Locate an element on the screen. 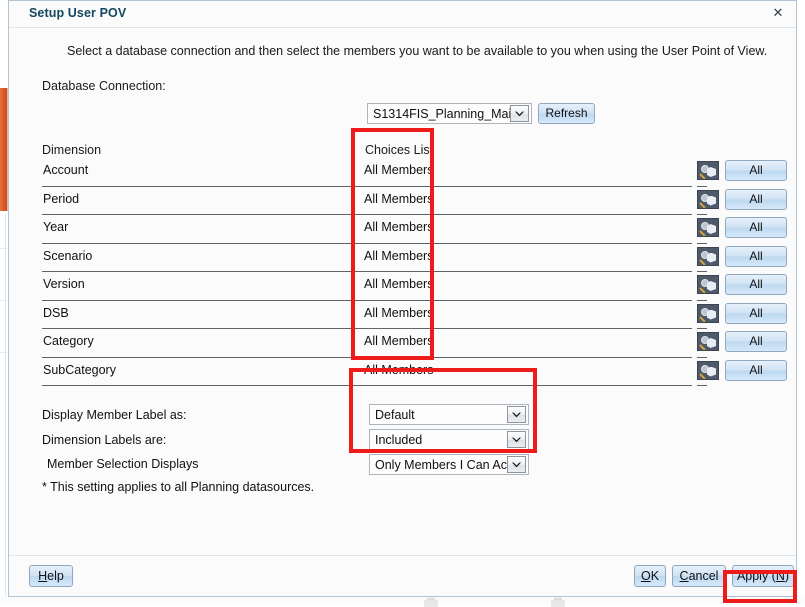 The width and height of the screenshot is (805, 607). dialog-titlebar: Setup User POV ✕ is located at coordinates (402, 14).